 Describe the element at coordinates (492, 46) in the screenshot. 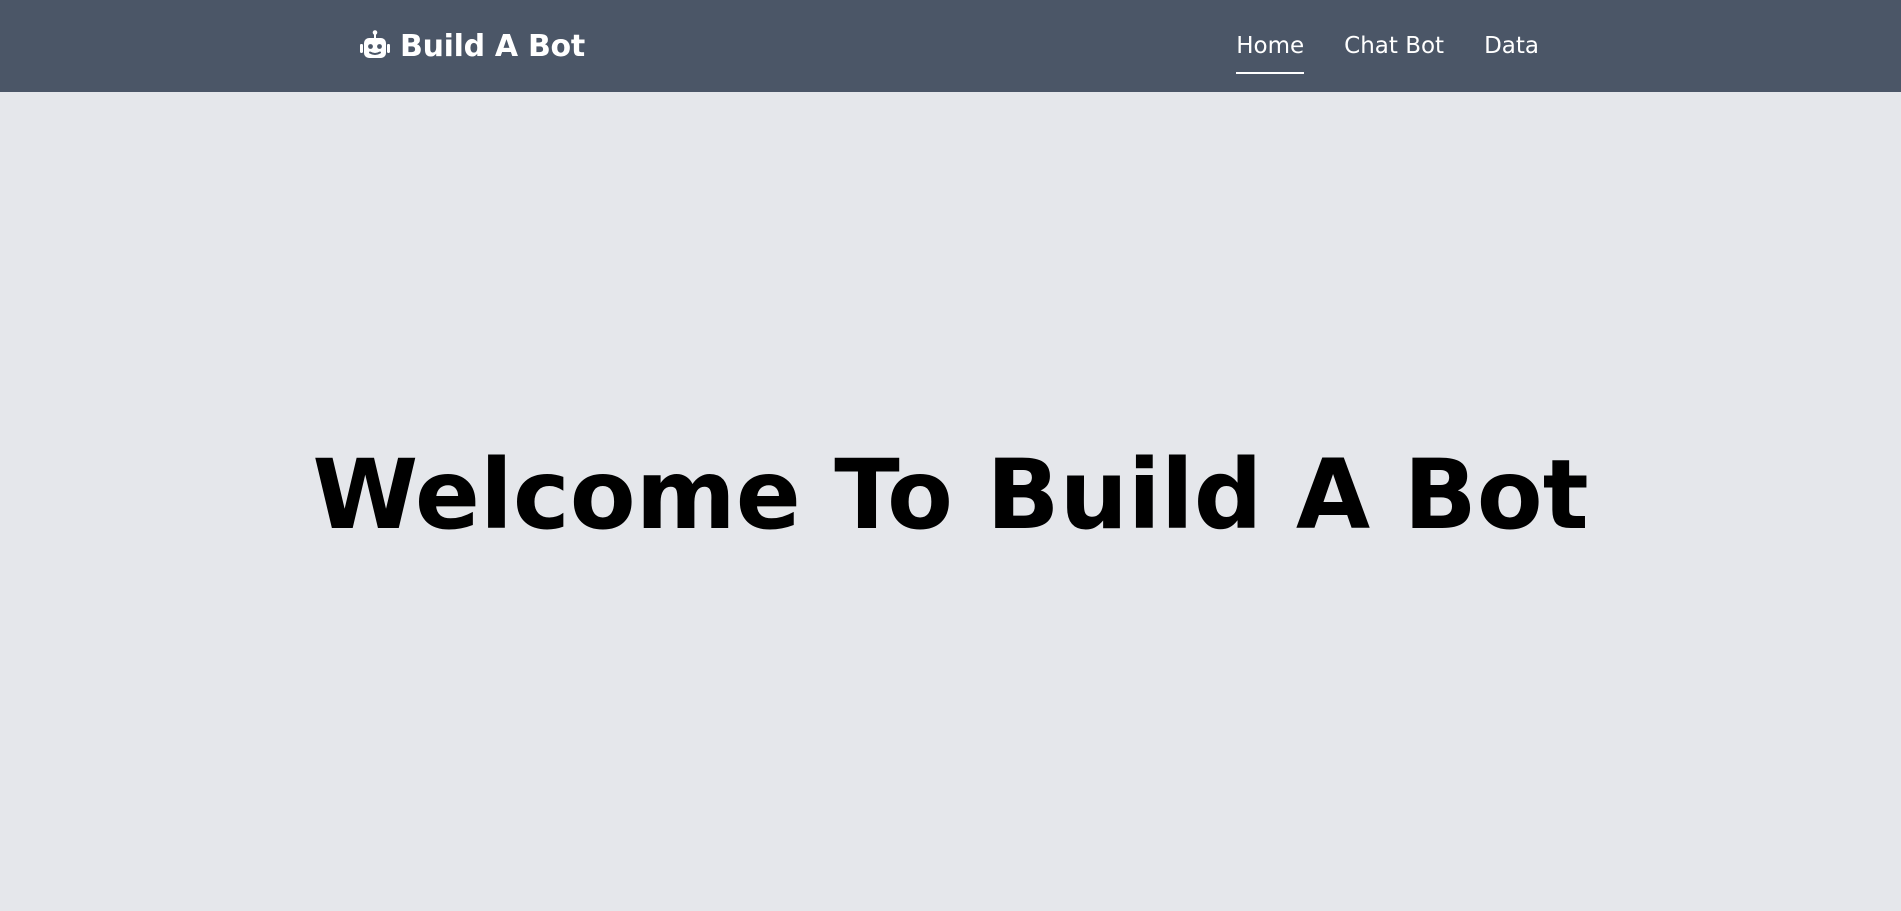

I see `brand-title: Build A Bot` at that location.